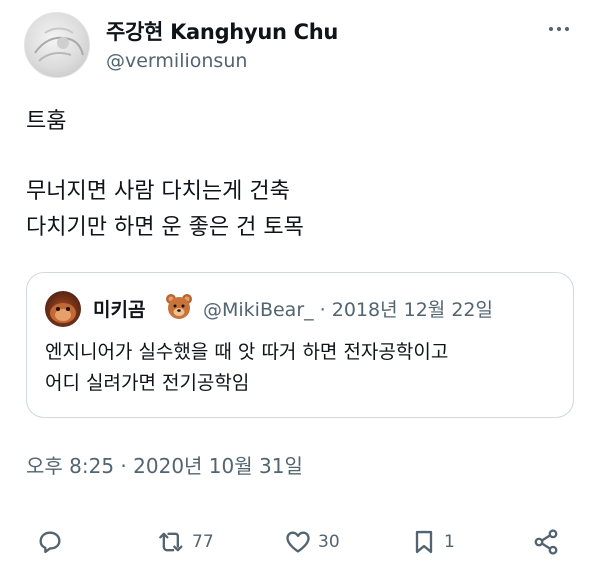 This screenshot has width=600, height=574. I want to click on heart-icon, so click(298, 542).